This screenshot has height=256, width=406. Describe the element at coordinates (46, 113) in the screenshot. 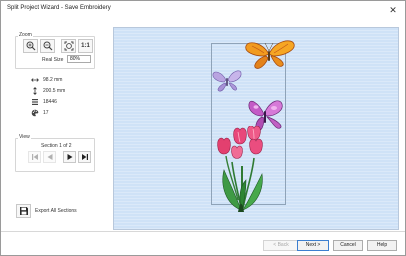

I see `colors-value: 17` at that location.